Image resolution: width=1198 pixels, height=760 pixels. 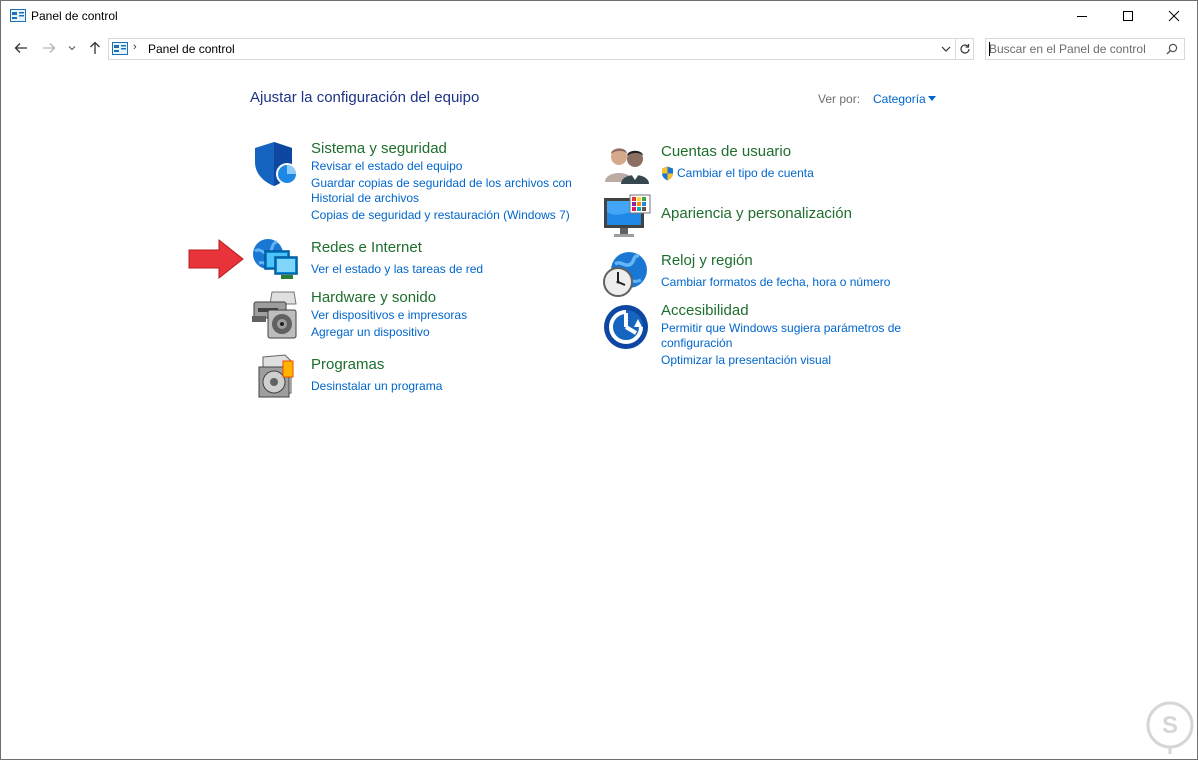 What do you see at coordinates (626, 274) in the screenshot?
I see `clock-globe-icon` at bounding box center [626, 274].